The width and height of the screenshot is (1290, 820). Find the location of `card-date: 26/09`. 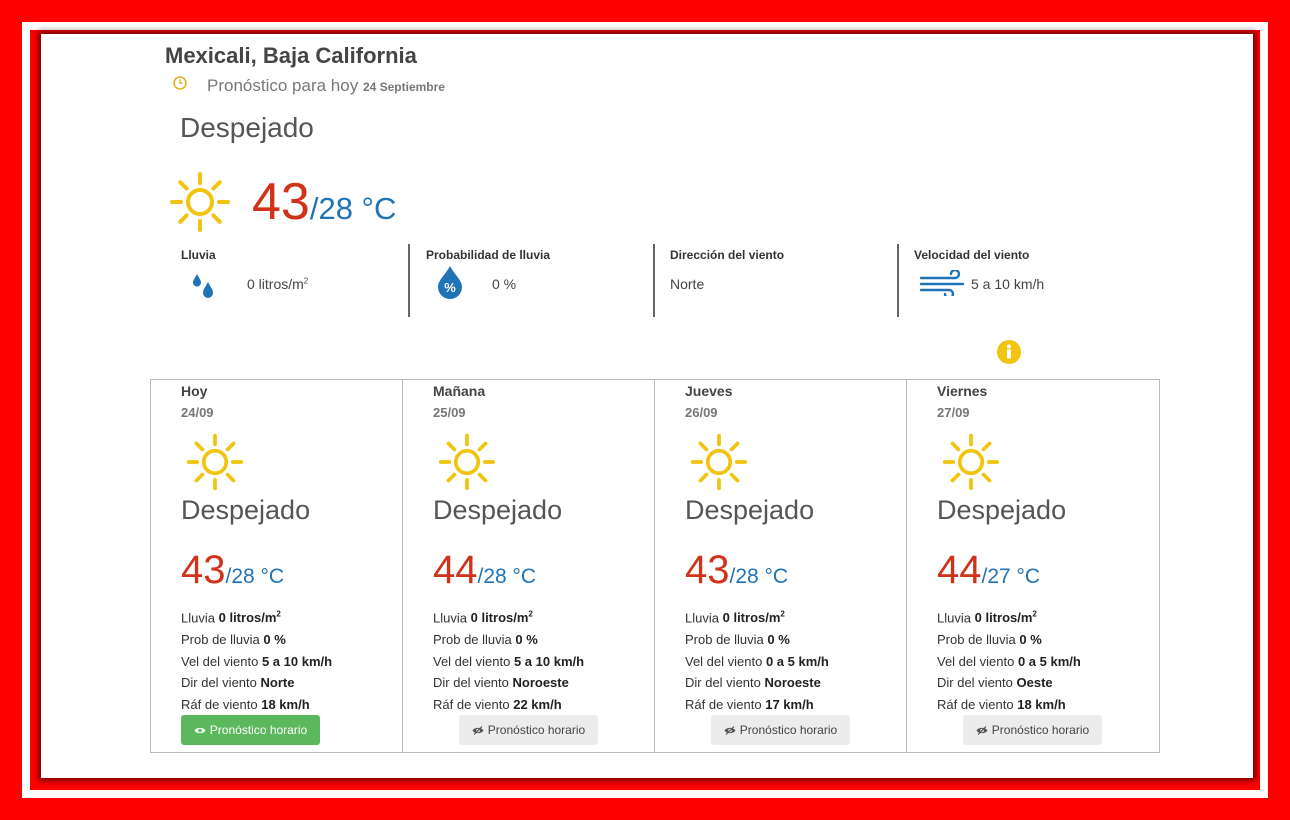

card-date: 26/09 is located at coordinates (701, 412).